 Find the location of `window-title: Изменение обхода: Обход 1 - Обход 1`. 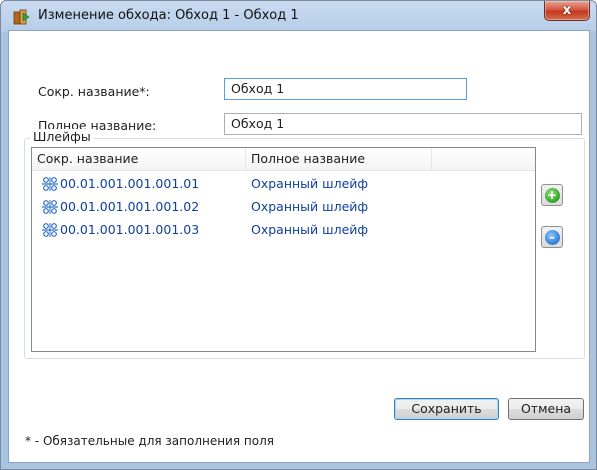

window-title: Изменение обхода: Обход 1 - Обход 1 is located at coordinates (168, 15).